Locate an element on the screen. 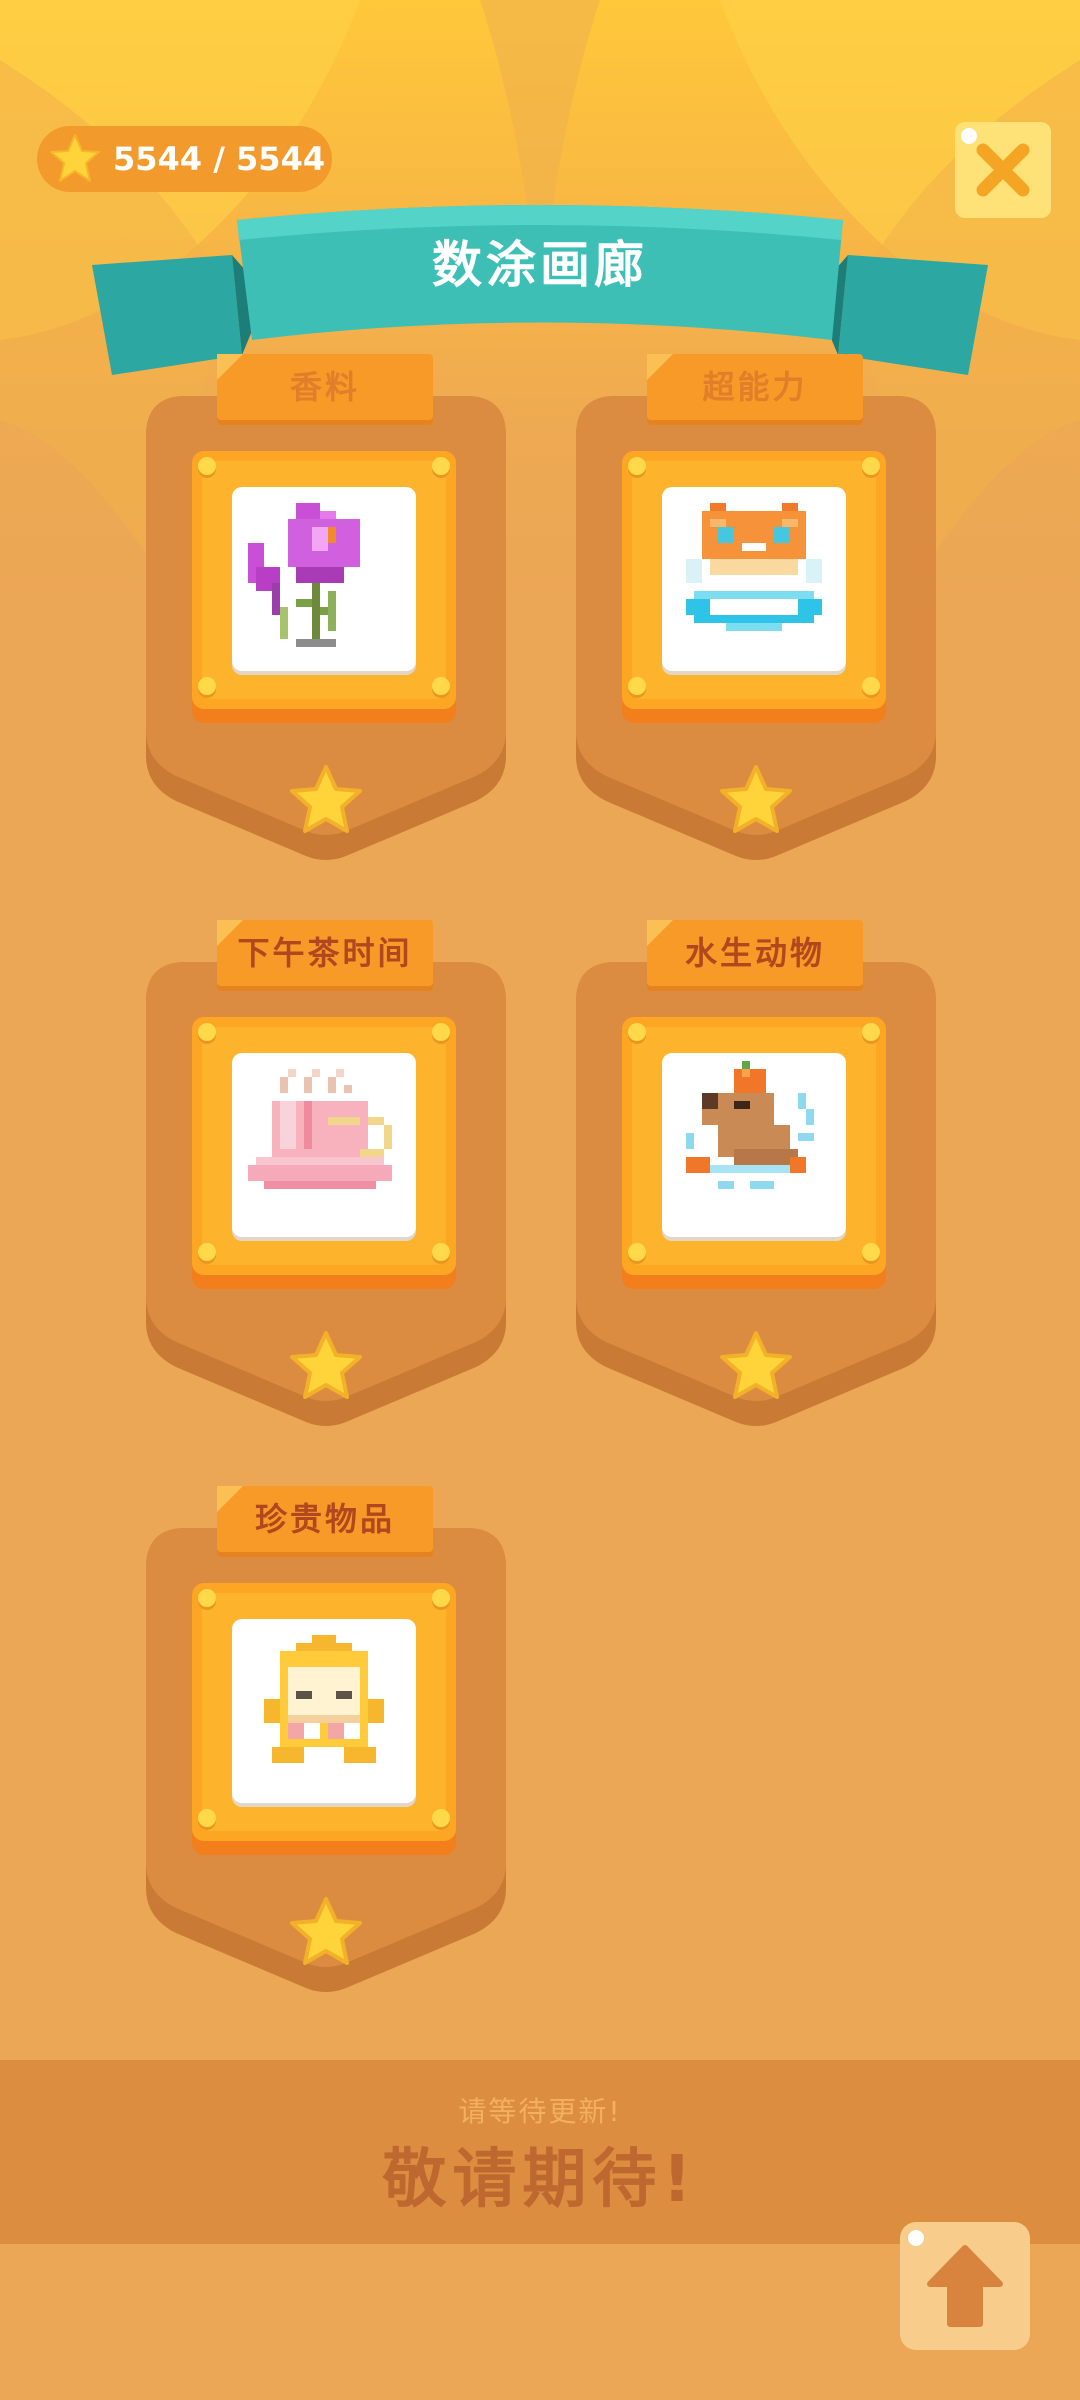  card-label: 香料 is located at coordinates (324, 387).